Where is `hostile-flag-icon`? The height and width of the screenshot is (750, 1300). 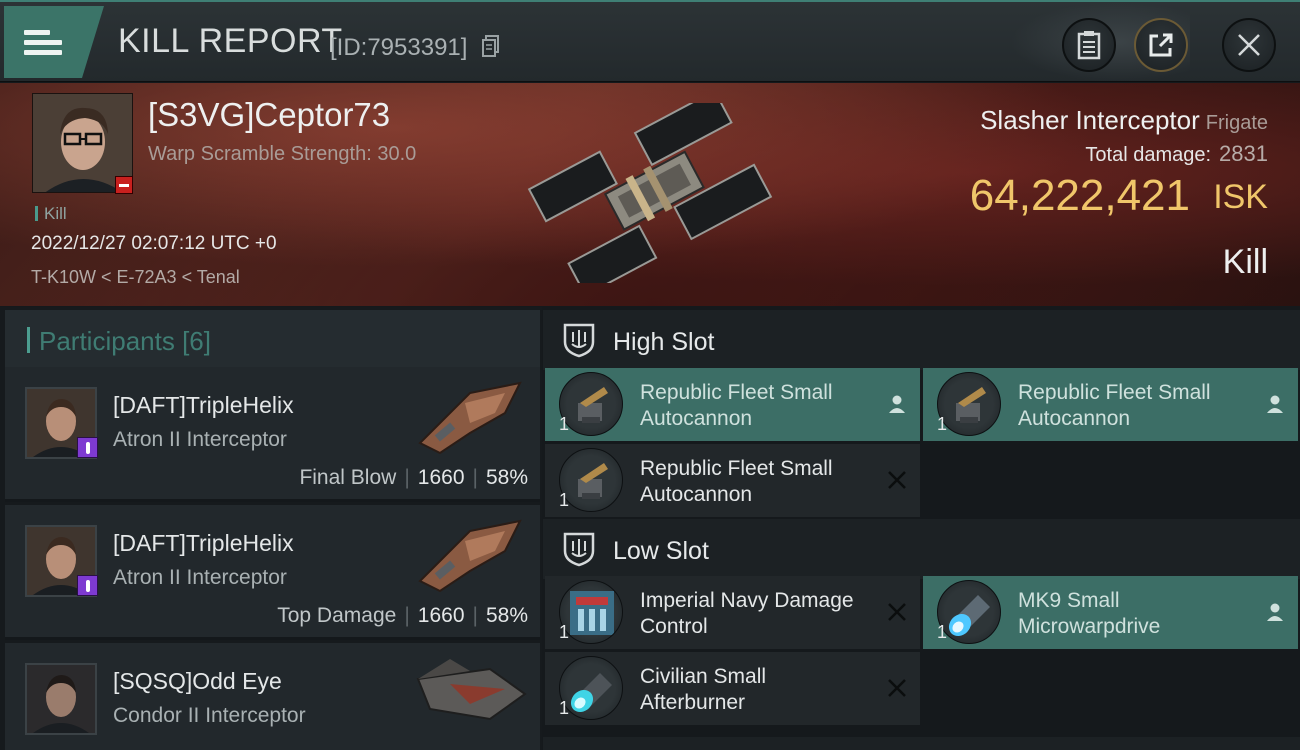
hostile-flag-icon is located at coordinates (124, 185).